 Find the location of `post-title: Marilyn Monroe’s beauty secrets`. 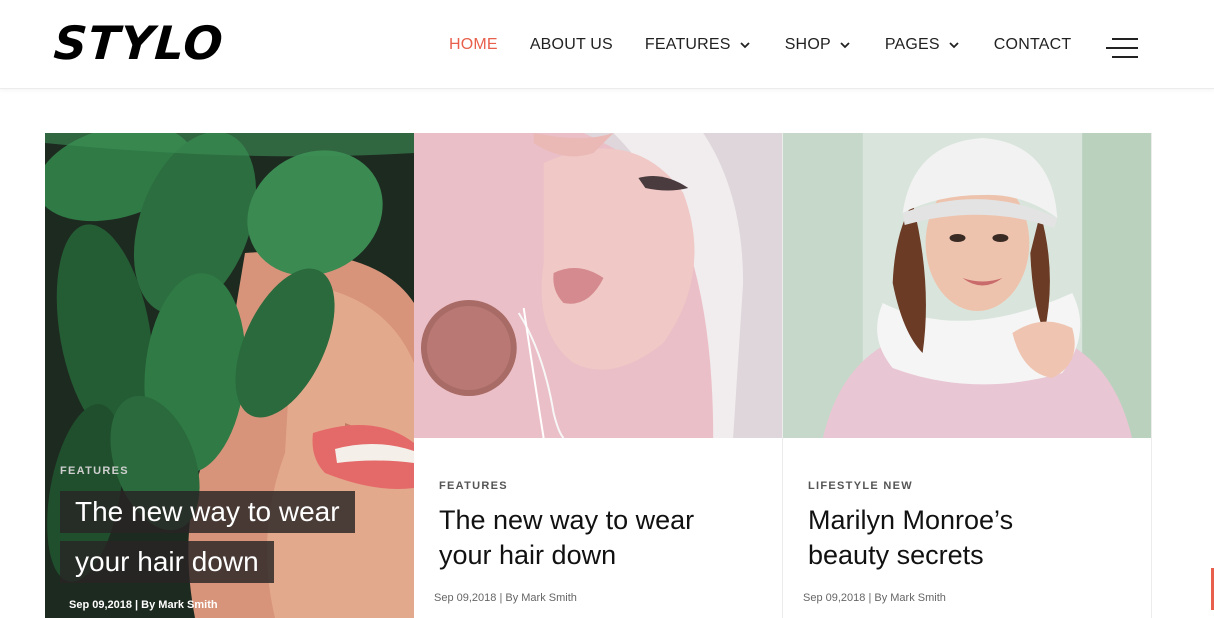

post-title: Marilyn Monroe’s beauty secrets is located at coordinates (910, 538).